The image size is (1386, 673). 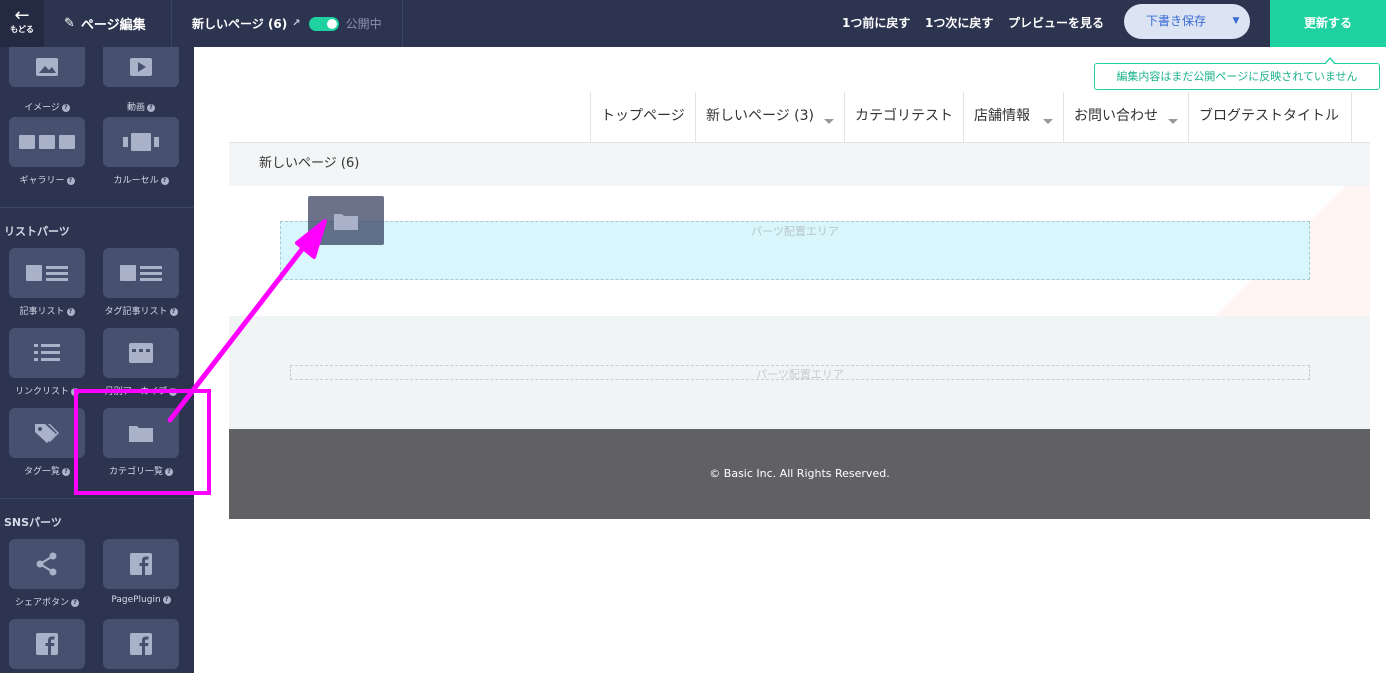 I want to click on nav-label: トップページ, so click(x=643, y=116).